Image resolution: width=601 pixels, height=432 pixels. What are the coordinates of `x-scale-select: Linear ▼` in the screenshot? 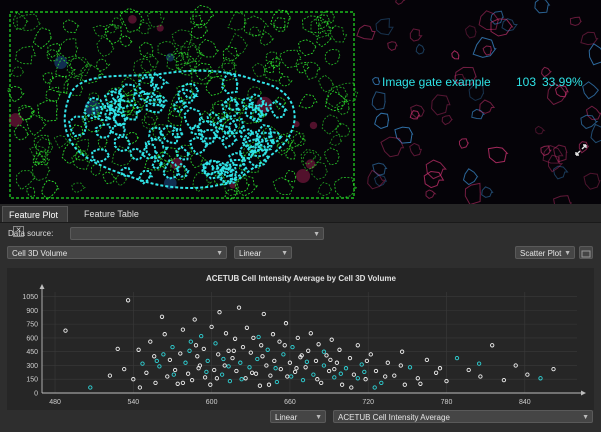 It's located at (263, 252).